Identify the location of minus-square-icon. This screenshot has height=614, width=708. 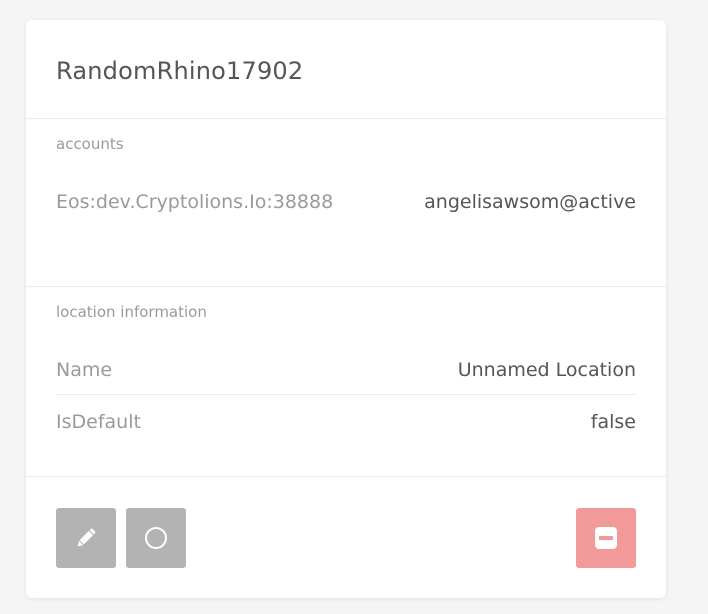
(606, 538).